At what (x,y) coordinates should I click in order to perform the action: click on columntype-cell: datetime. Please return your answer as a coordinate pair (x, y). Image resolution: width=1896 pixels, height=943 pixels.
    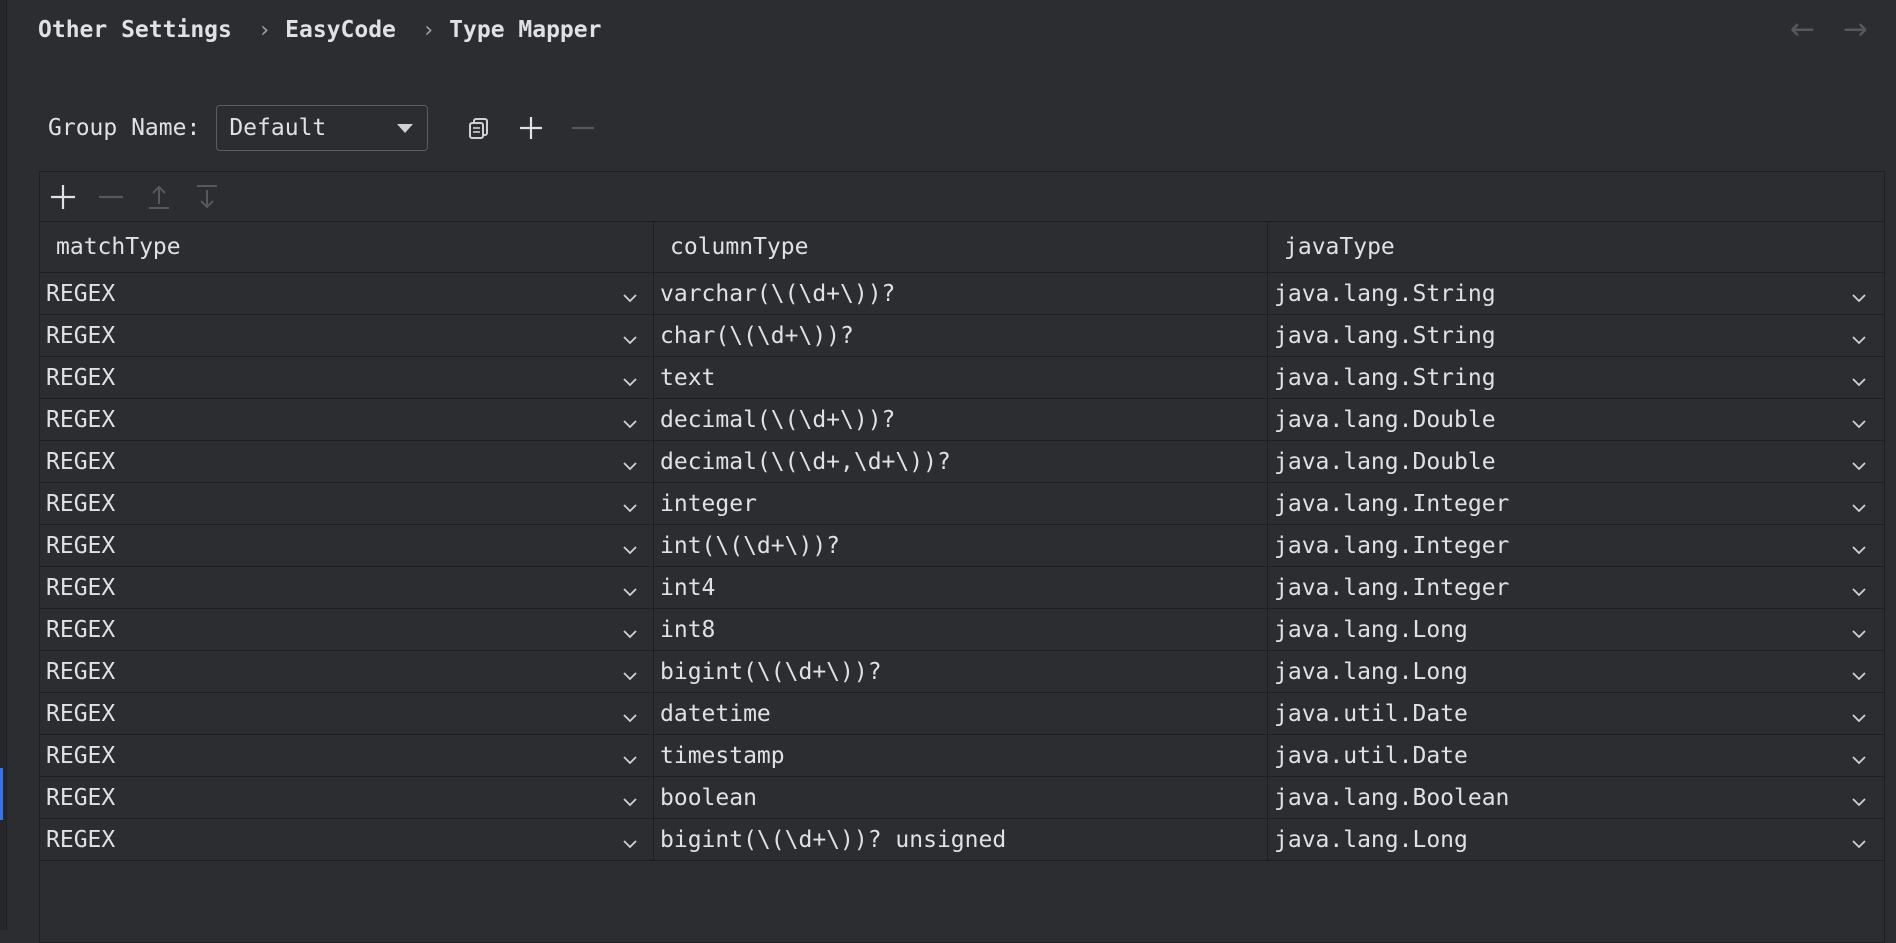
    Looking at the image, I should click on (961, 713).